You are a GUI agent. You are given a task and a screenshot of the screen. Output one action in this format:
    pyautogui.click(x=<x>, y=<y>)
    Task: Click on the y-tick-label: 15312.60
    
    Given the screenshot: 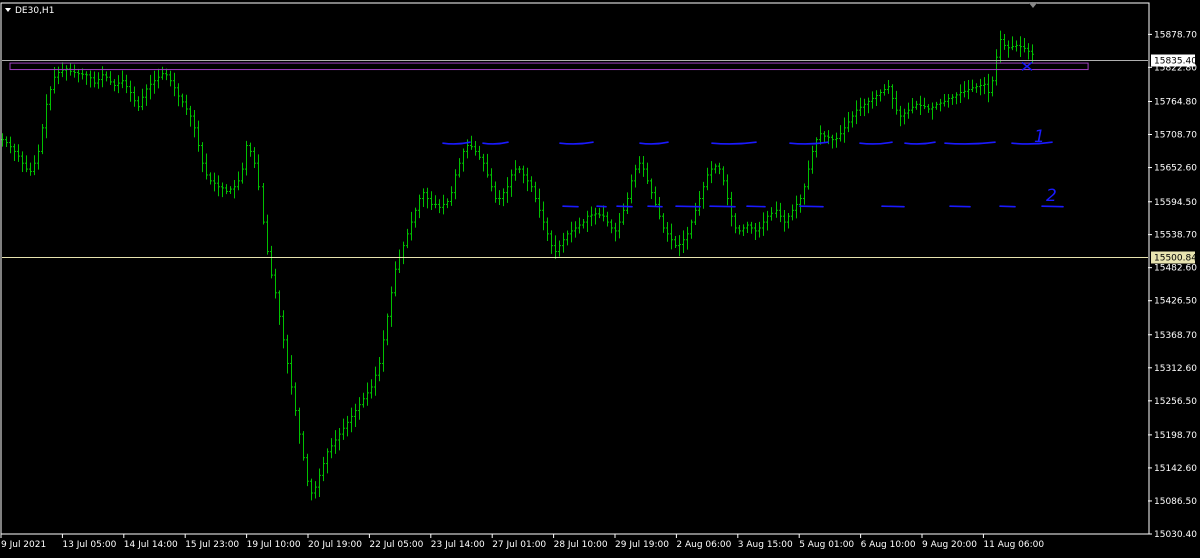 What is the action you would take?
    pyautogui.click(x=1175, y=369)
    